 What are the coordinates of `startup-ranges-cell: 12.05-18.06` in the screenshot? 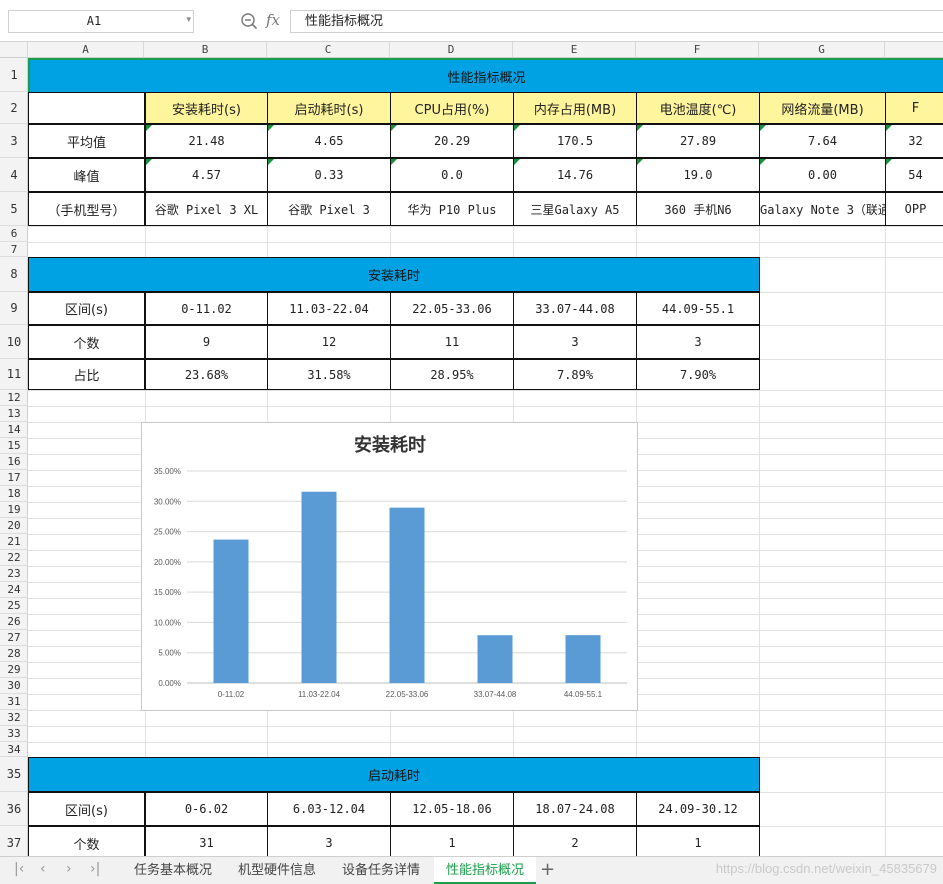 It's located at (452, 809).